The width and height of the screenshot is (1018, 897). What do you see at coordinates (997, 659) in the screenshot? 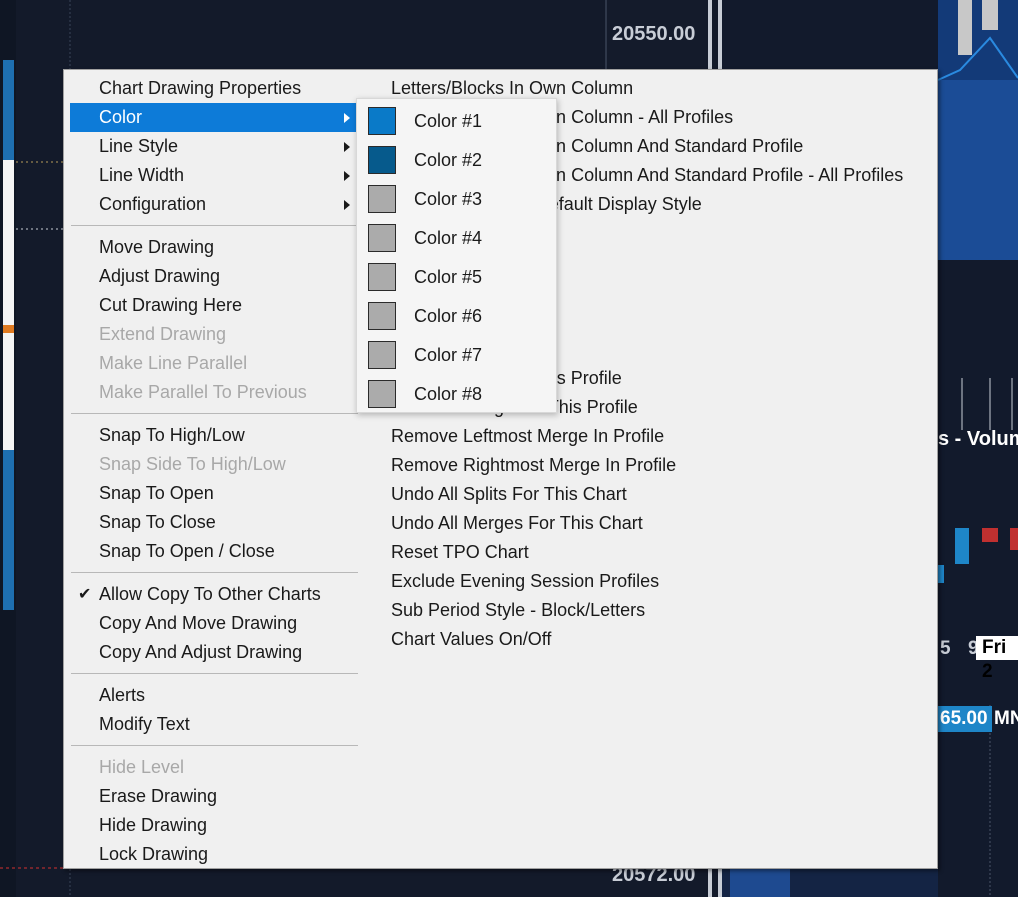
I see `date-label-current: Fri 2` at bounding box center [997, 659].